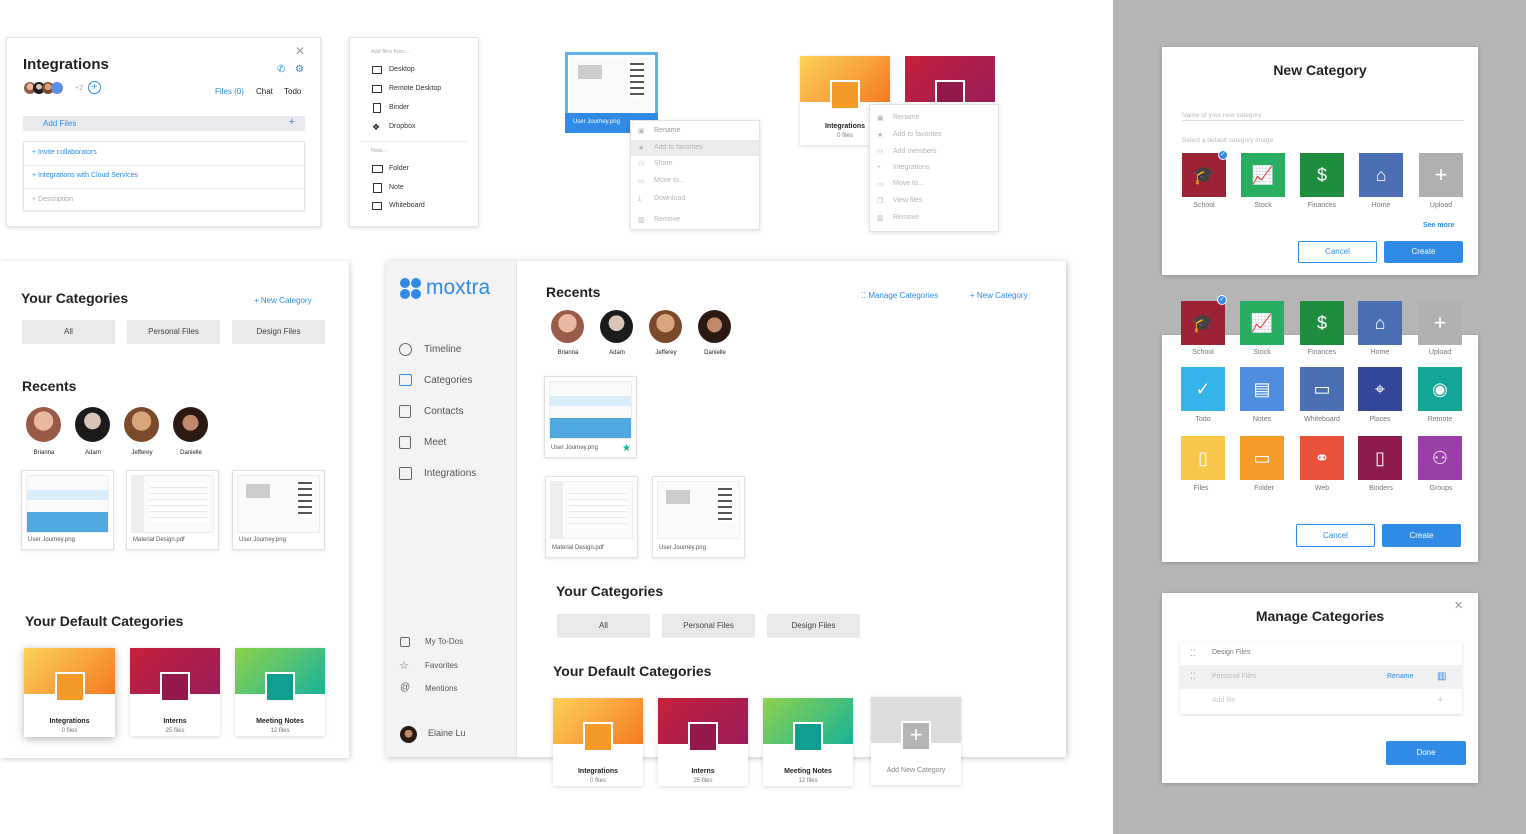 The image size is (1526, 834). I want to click on remote-option: ◉, so click(1440, 389).